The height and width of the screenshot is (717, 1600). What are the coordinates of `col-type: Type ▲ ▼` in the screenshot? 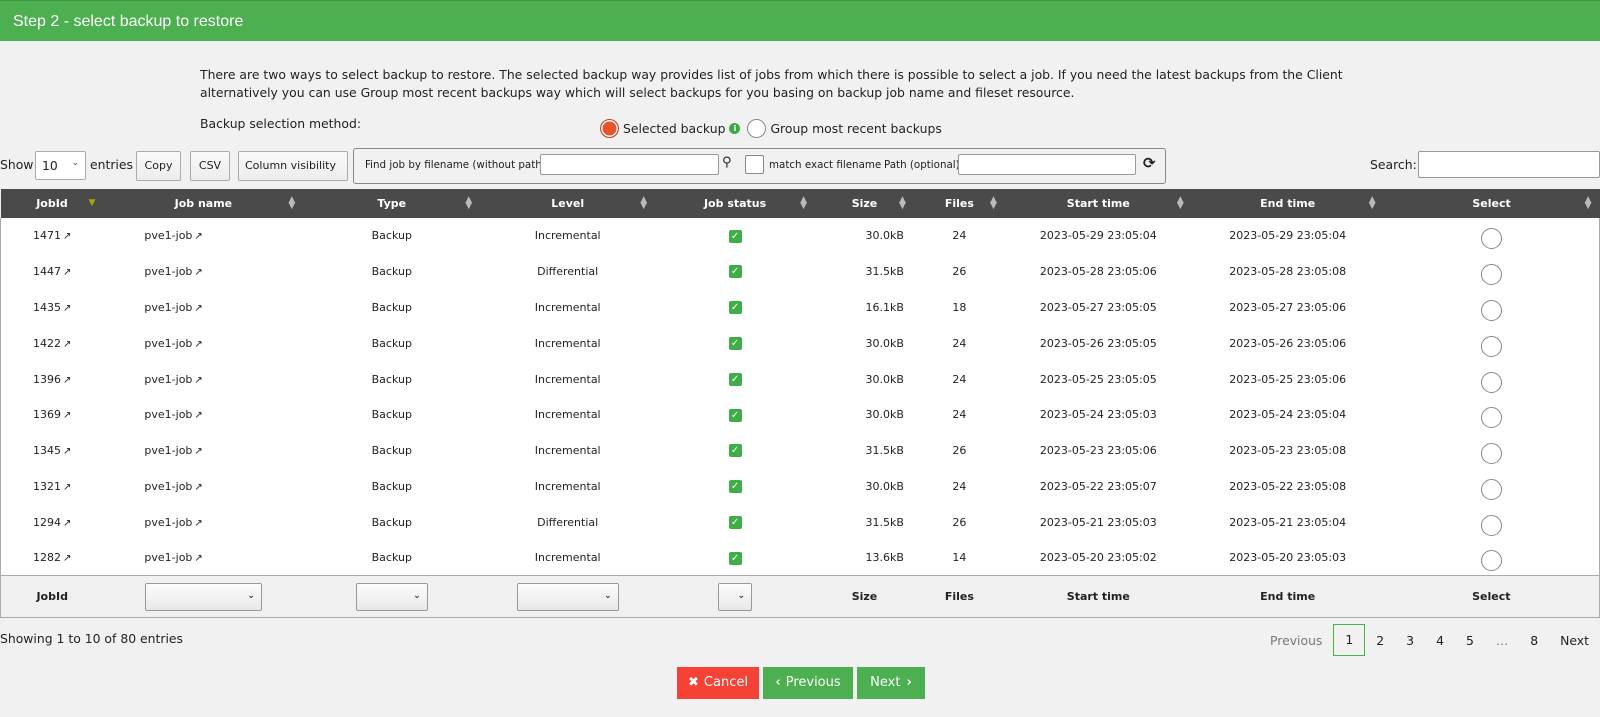 It's located at (391, 203).